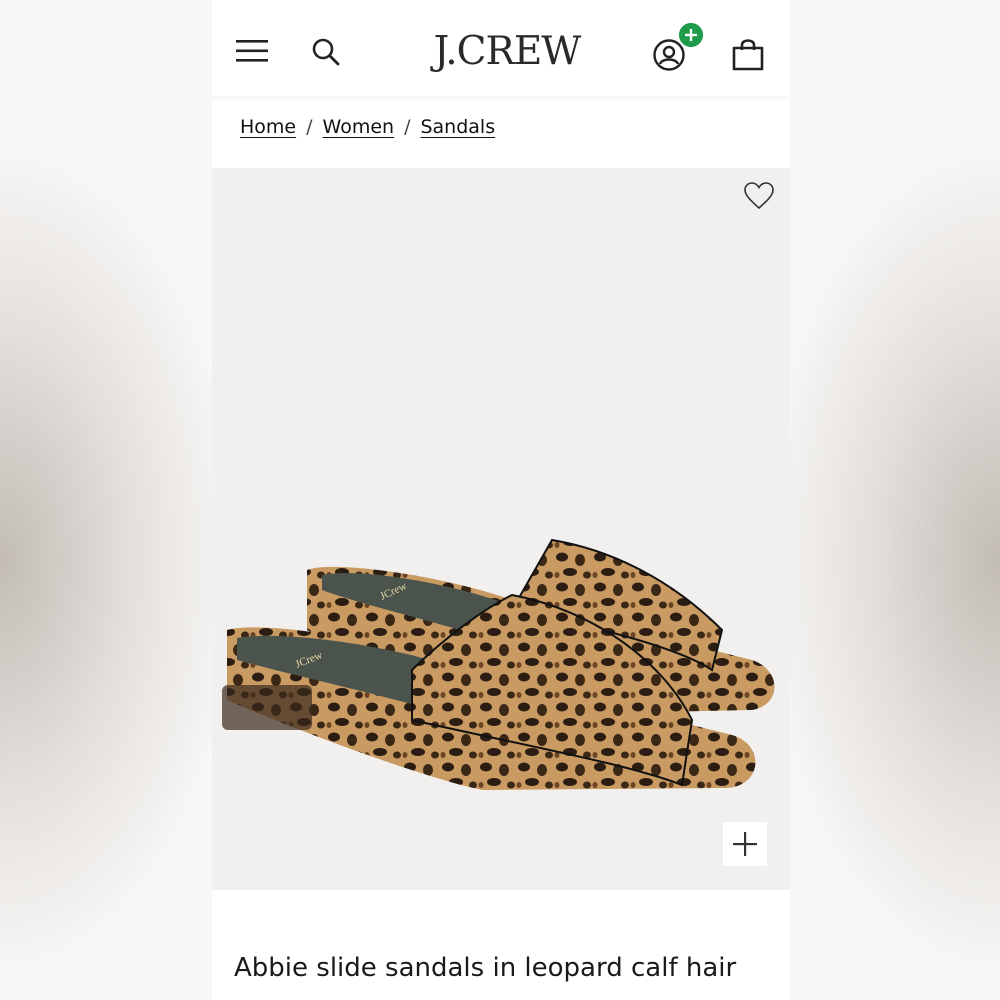 The height and width of the screenshot is (1000, 1000). What do you see at coordinates (759, 196) in the screenshot?
I see `heart-icon` at bounding box center [759, 196].